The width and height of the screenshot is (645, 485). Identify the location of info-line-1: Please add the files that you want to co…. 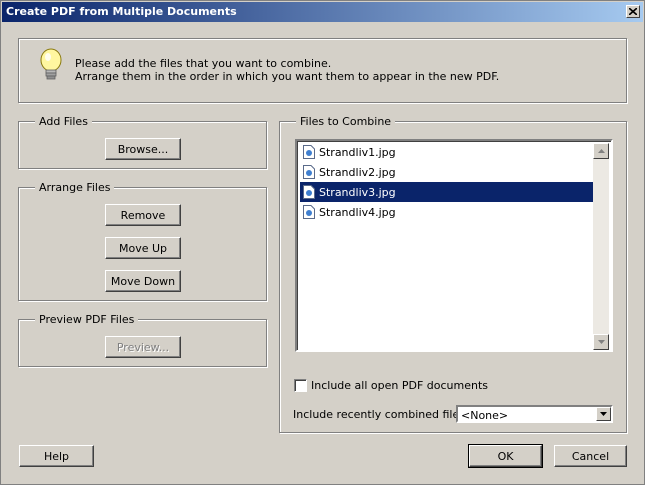
(203, 63).